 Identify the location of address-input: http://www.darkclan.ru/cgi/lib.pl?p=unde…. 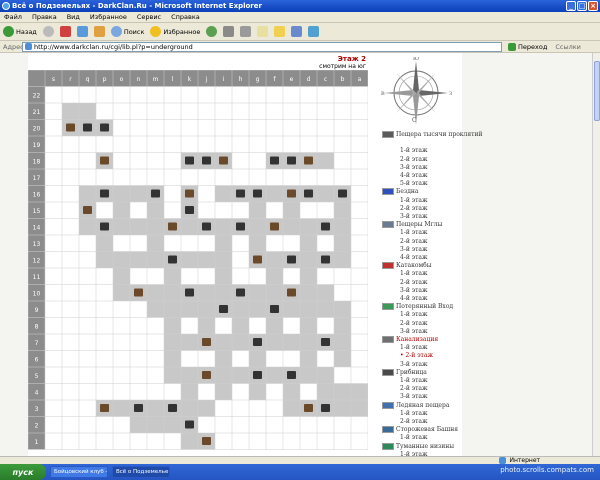
(262, 46).